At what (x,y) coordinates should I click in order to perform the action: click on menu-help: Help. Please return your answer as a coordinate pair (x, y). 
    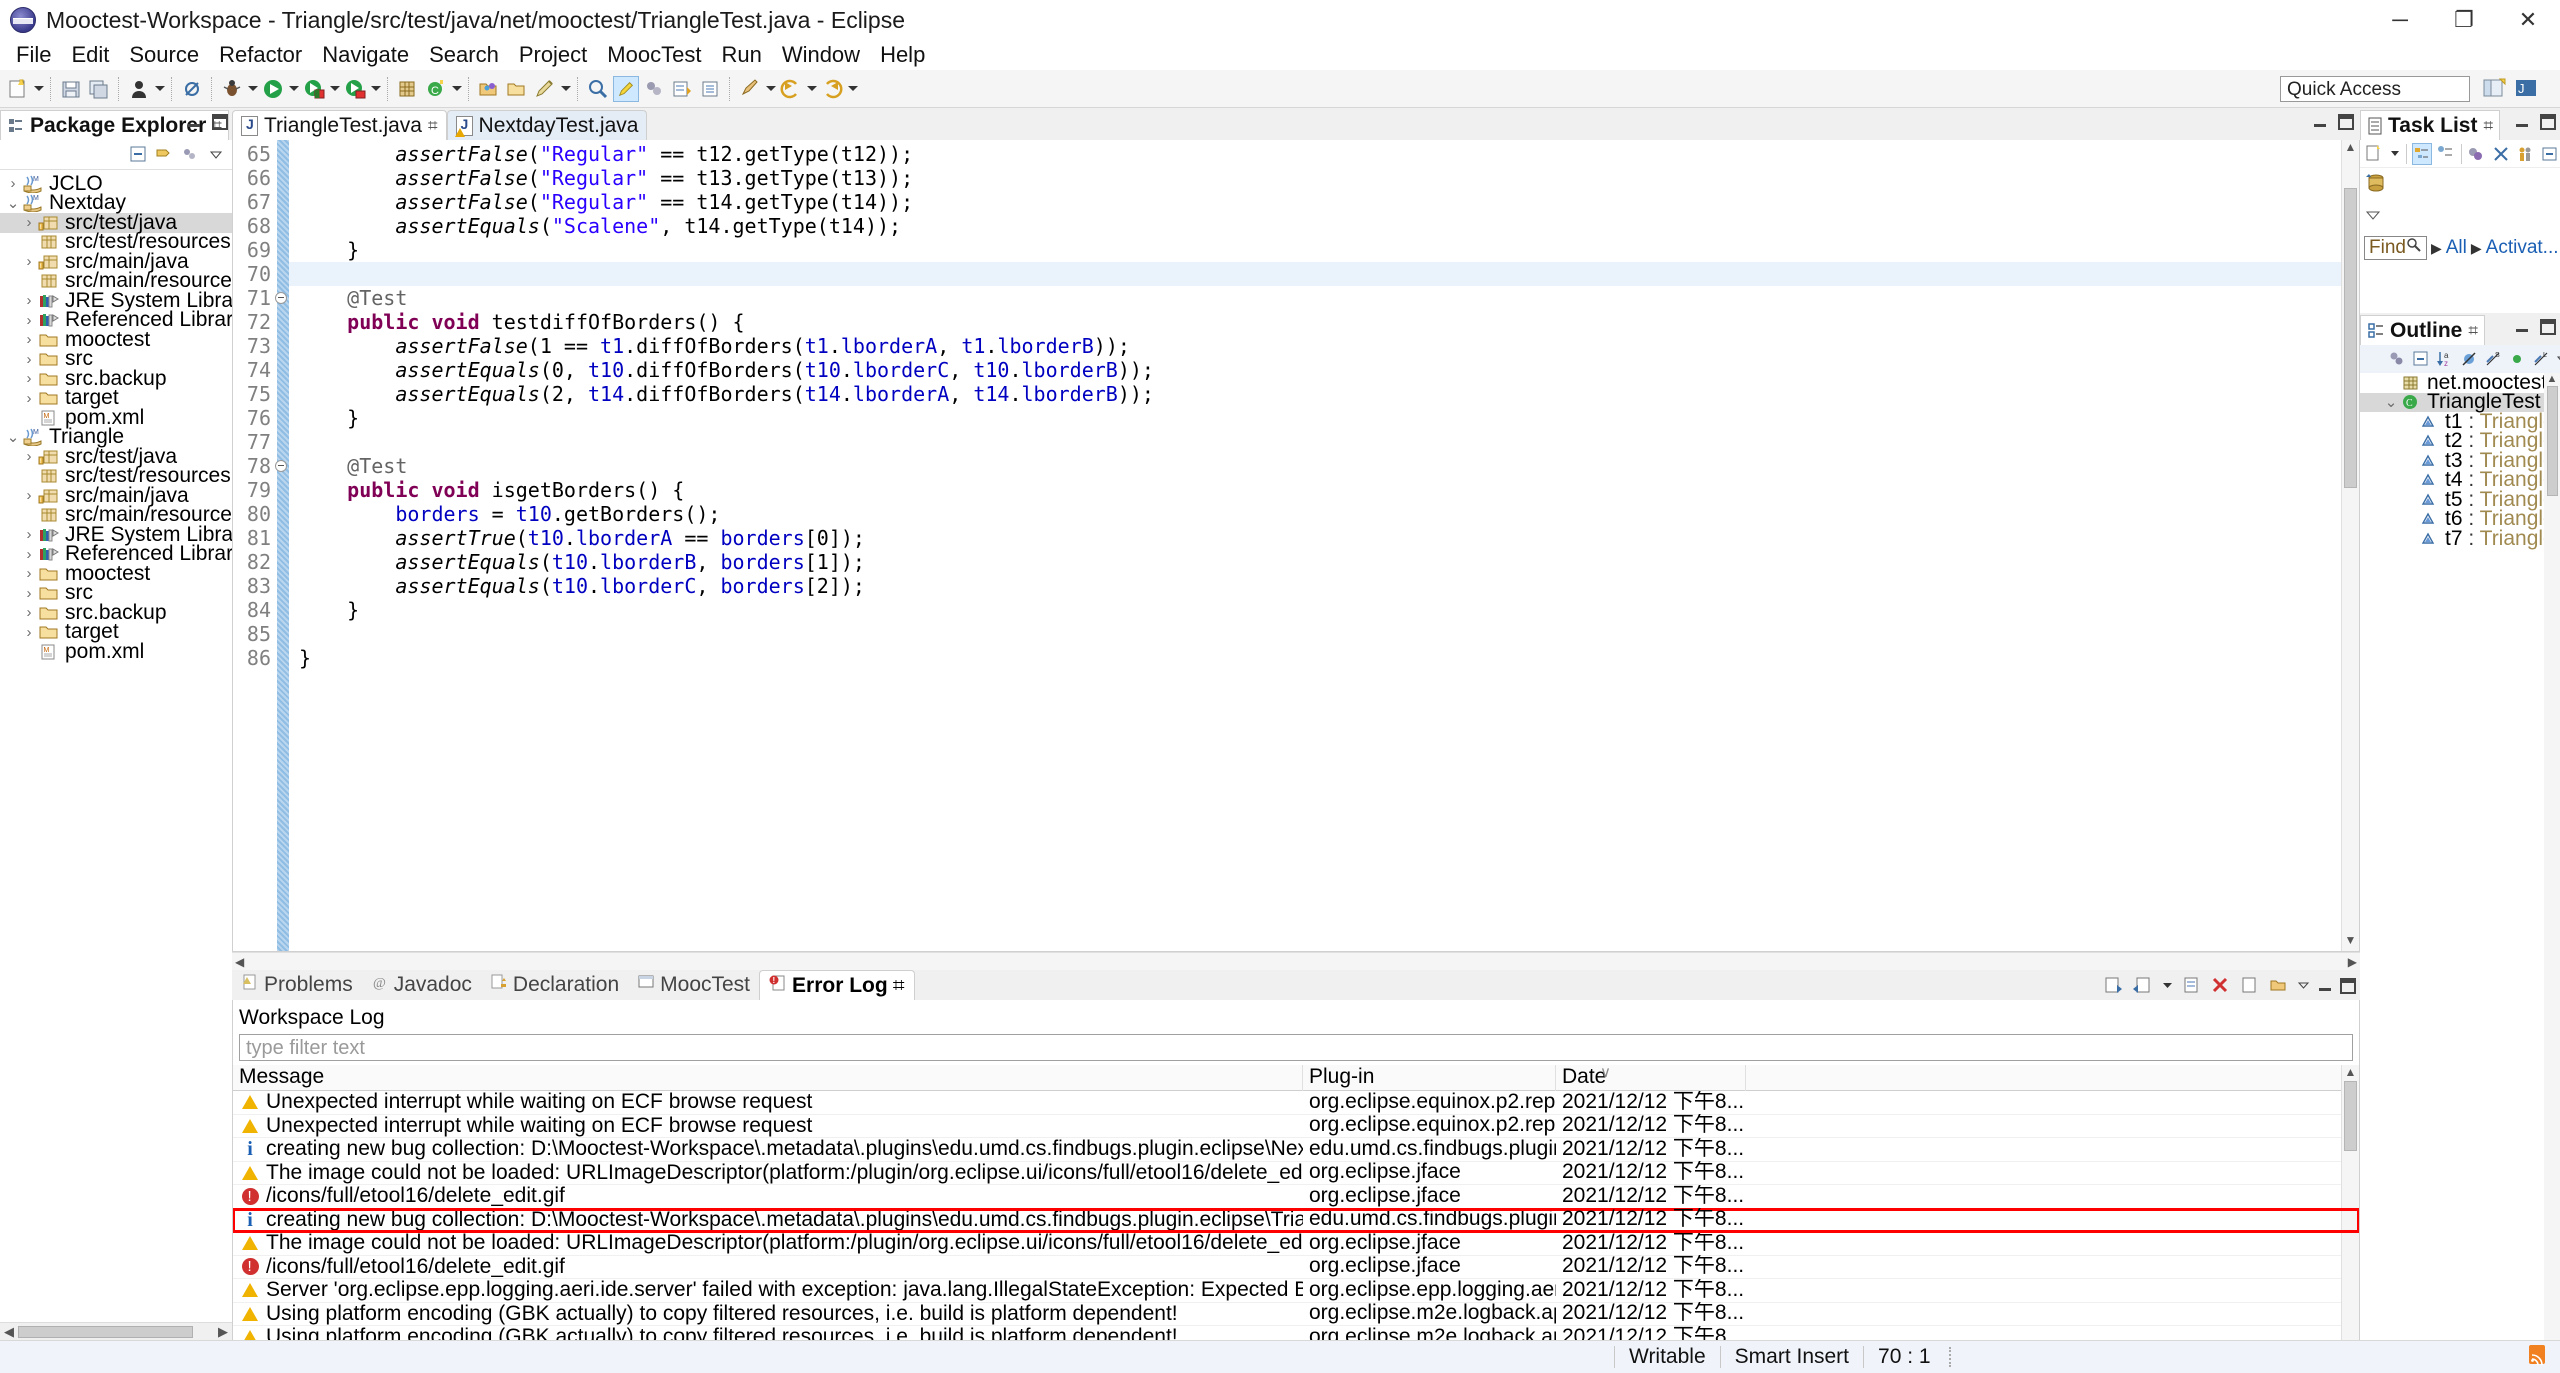
    Looking at the image, I should click on (902, 55).